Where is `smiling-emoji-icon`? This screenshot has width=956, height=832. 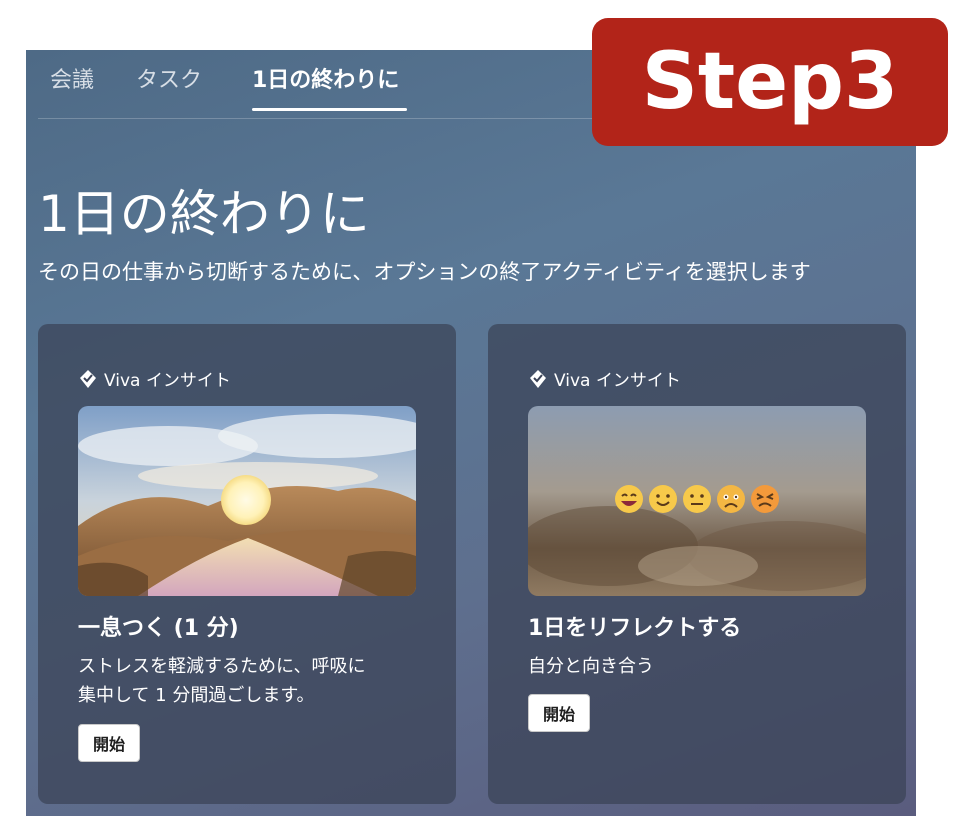 smiling-emoji-icon is located at coordinates (663, 499).